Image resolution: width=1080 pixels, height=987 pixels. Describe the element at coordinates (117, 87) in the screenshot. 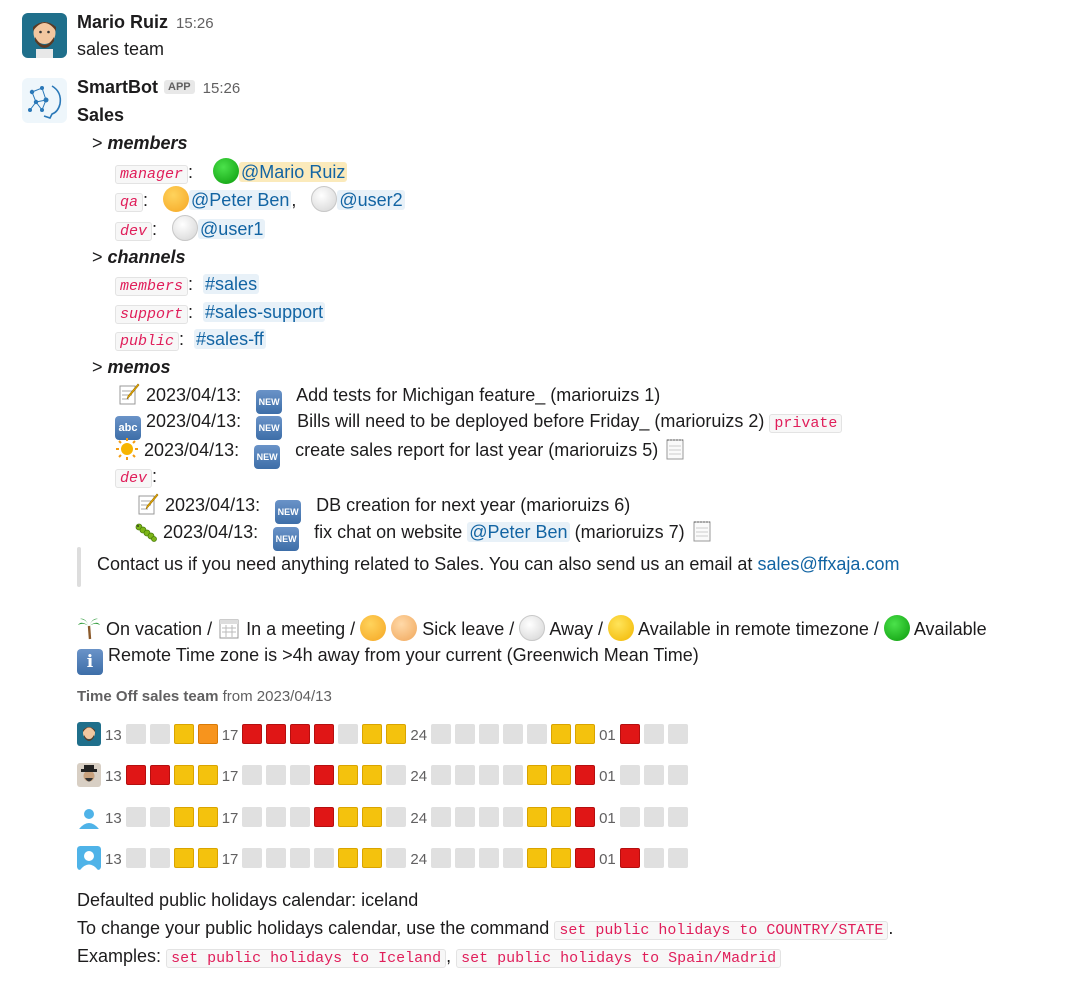

I see `username: SmartBot` at that location.